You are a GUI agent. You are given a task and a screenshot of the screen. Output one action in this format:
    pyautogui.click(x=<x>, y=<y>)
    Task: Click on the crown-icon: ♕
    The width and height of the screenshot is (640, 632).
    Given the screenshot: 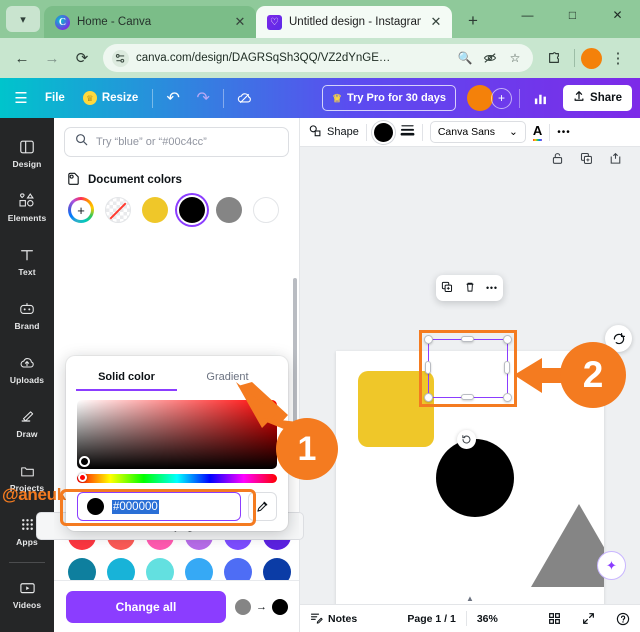 What is the action you would take?
    pyautogui.click(x=89, y=98)
    